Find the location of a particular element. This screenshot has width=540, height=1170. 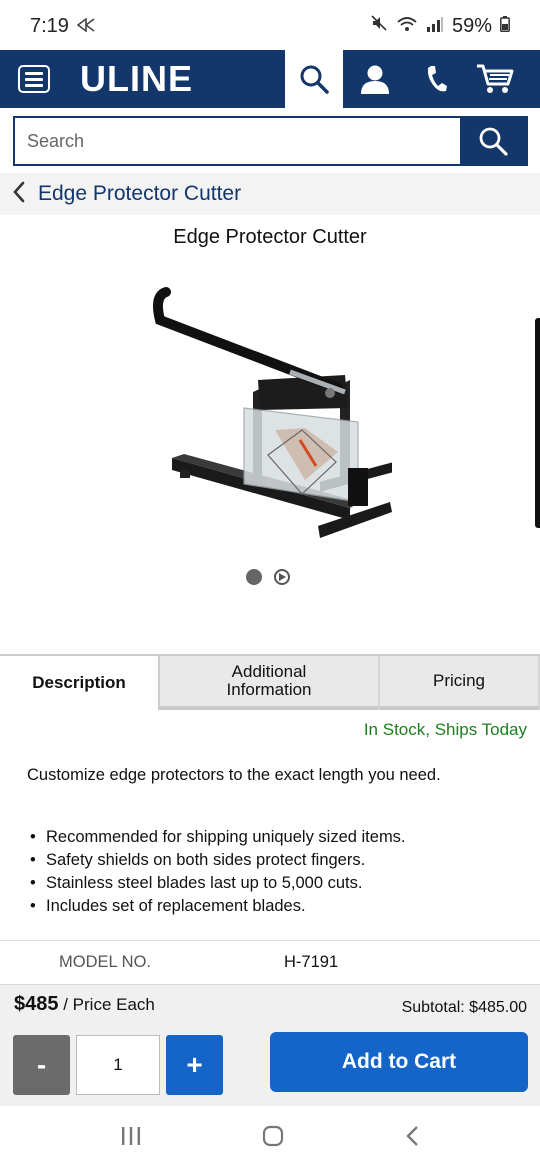

image-pagination is located at coordinates (268, 577).